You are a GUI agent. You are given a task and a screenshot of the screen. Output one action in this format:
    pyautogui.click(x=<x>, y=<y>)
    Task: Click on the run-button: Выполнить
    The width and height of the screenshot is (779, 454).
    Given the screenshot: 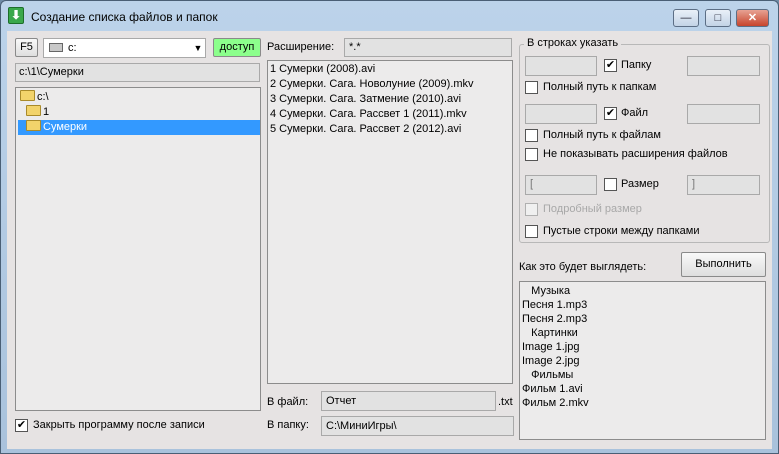 What is the action you would take?
    pyautogui.click(x=723, y=264)
    